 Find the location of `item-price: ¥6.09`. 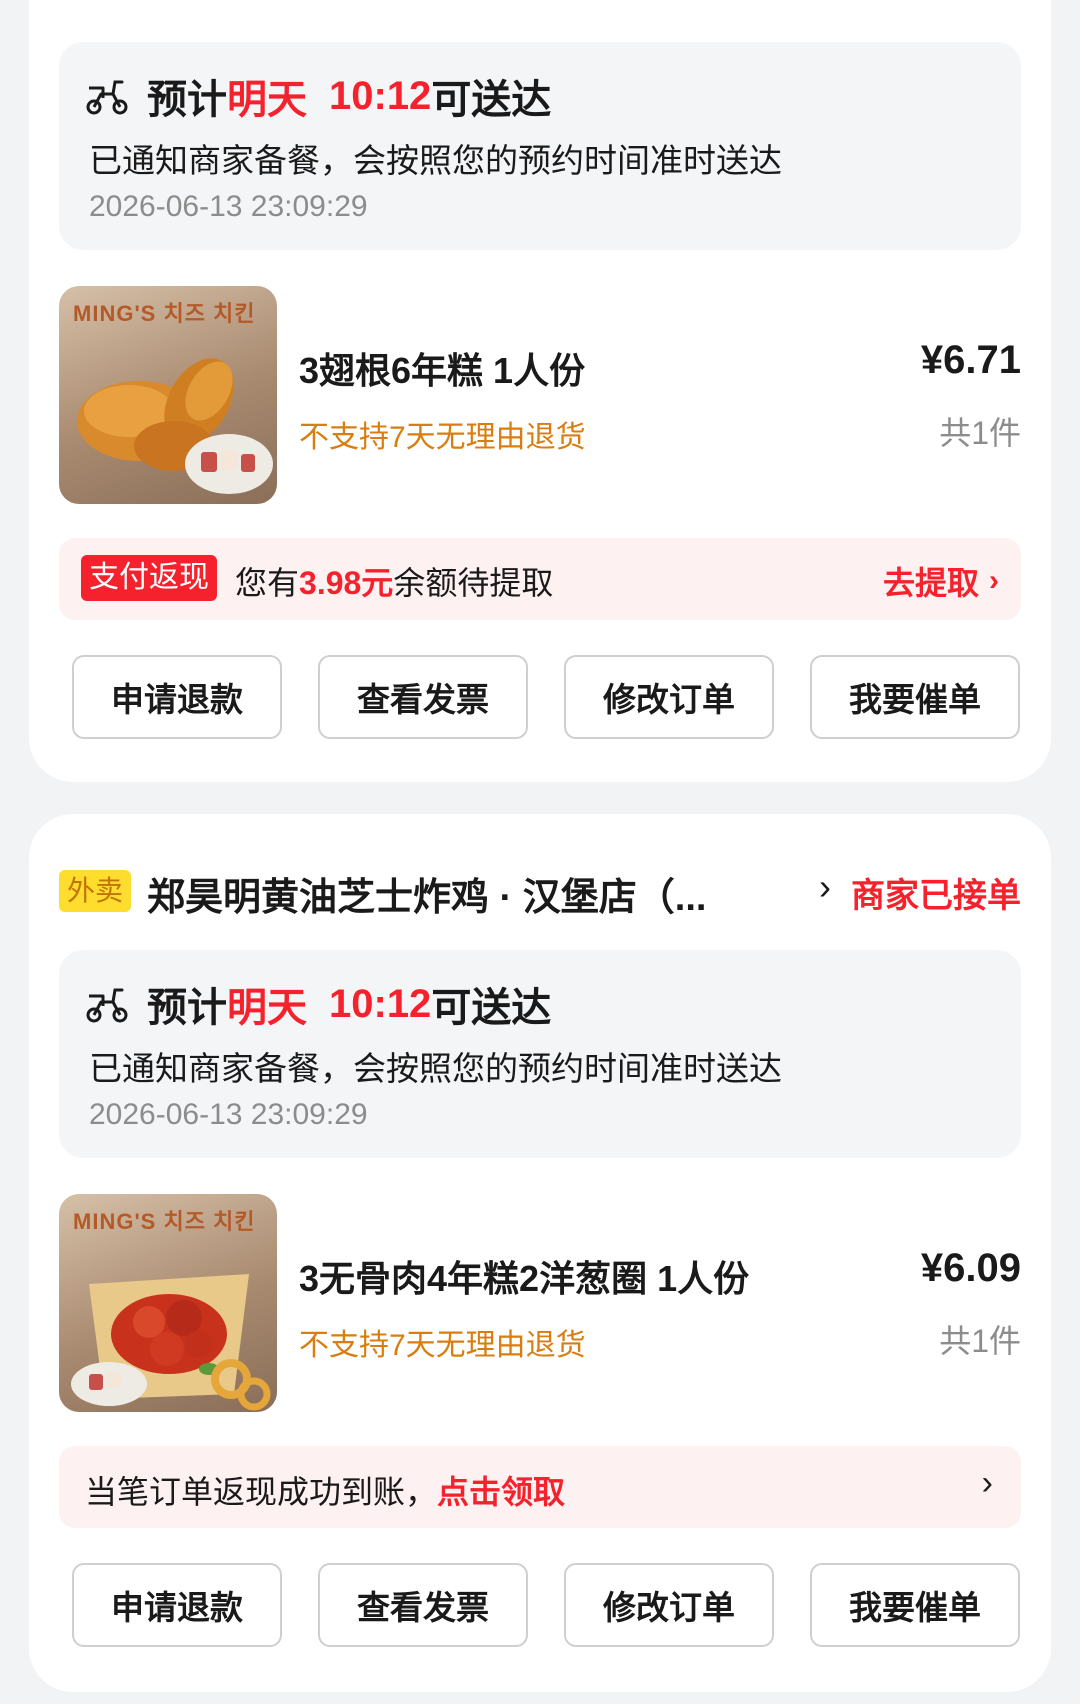

item-price: ¥6.09 is located at coordinates (970, 1268).